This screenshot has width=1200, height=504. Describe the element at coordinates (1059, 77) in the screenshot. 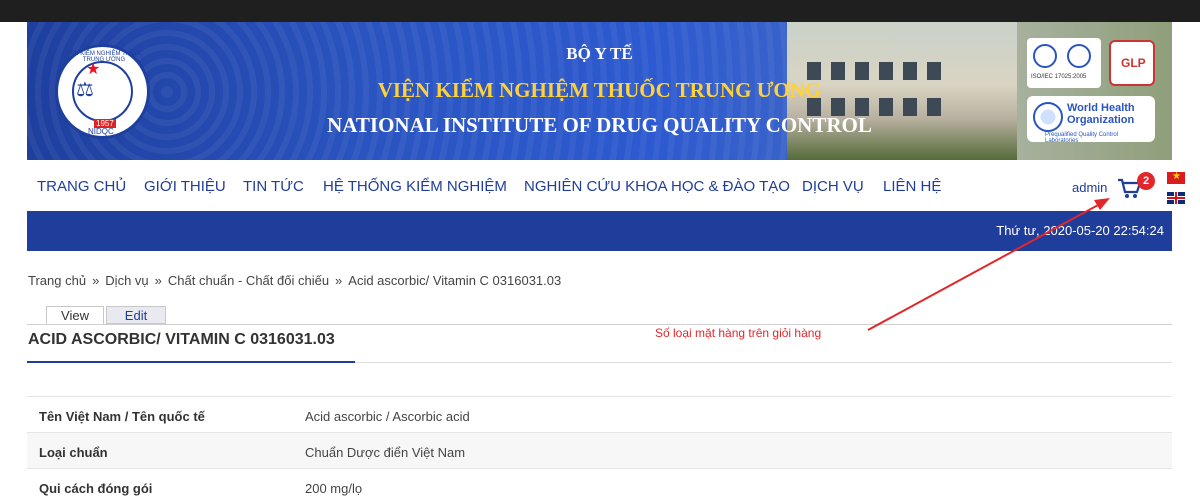

I see `iso-badge-text: ISO/IEC 17025:2005` at that location.